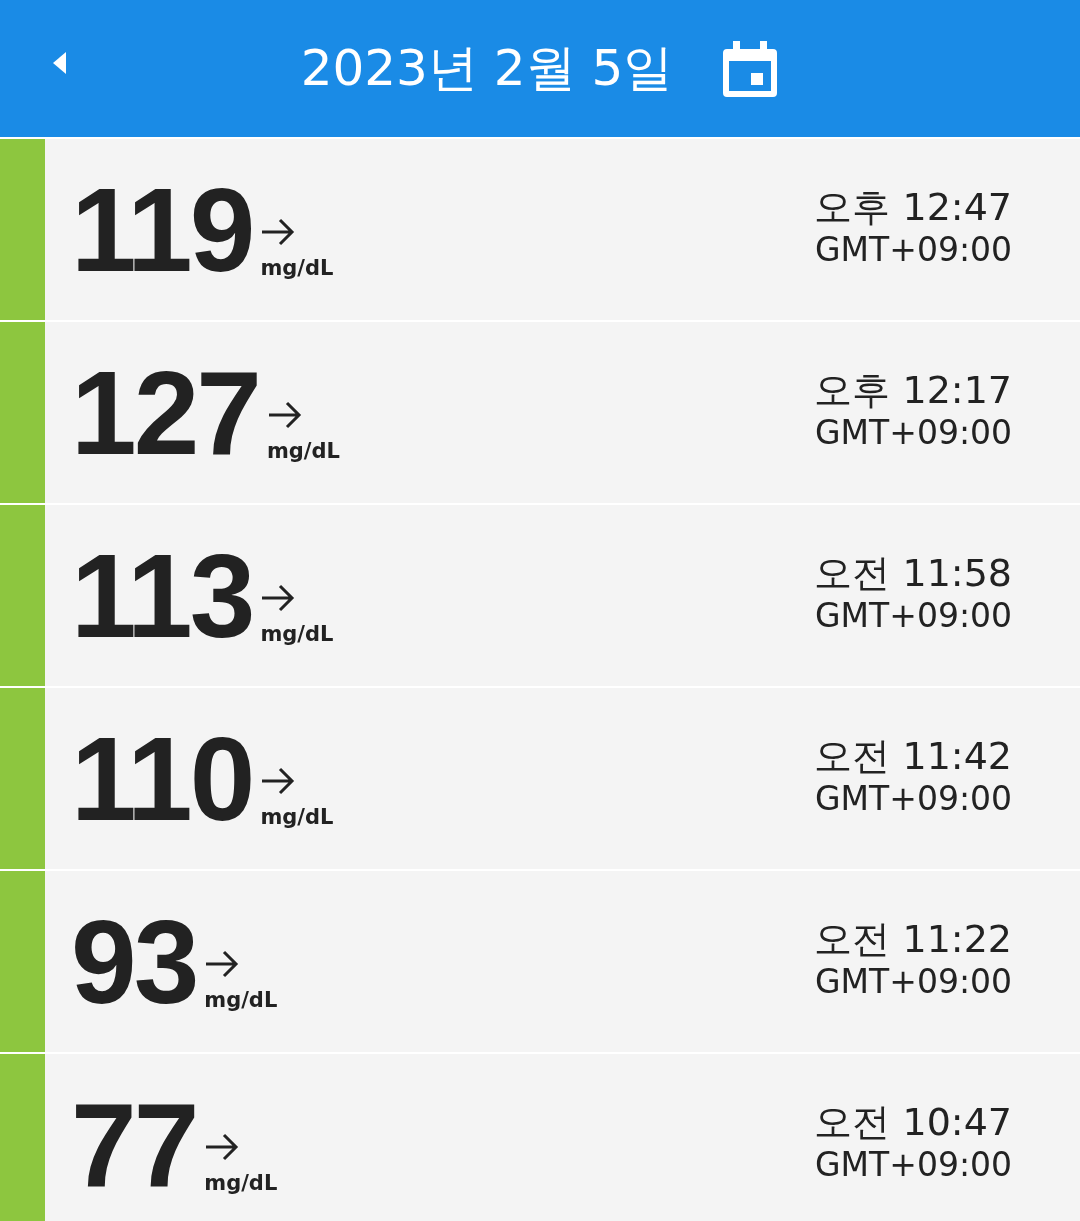 This screenshot has width=1080, height=1221. I want to click on reading-time: 오후 12:17, so click(913, 391).